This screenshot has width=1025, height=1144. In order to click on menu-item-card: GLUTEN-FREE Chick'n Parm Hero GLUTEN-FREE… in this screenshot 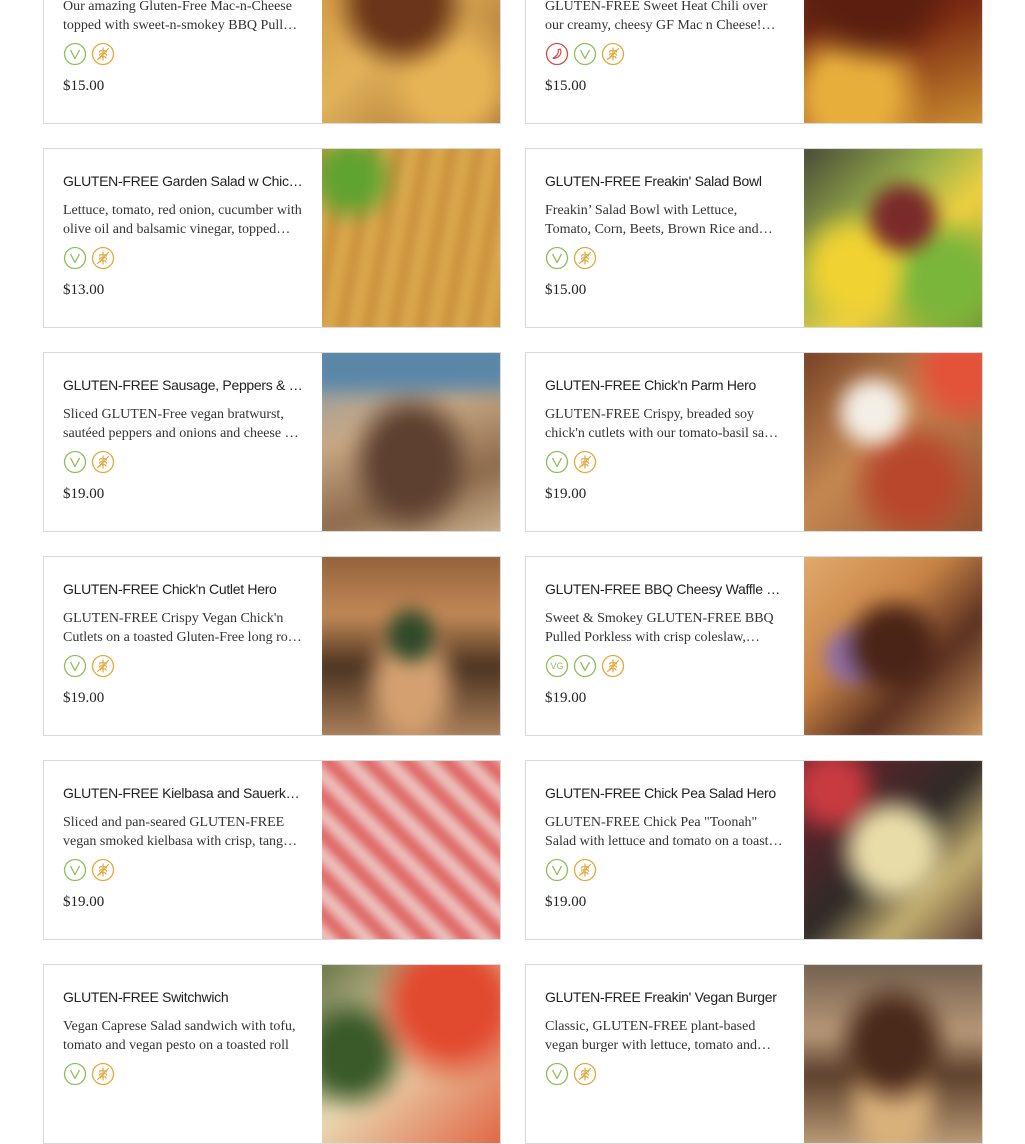, I will do `click(754, 442)`.